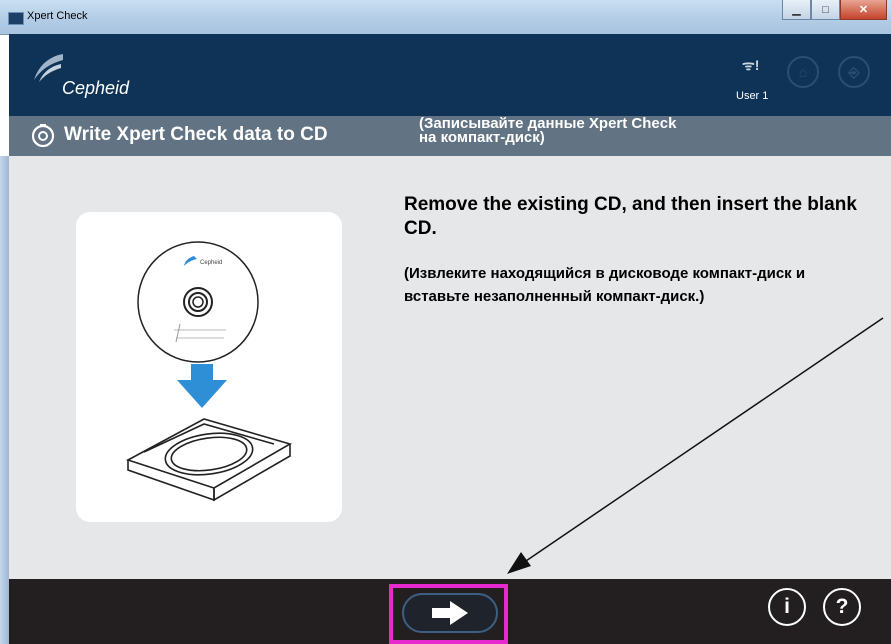 The height and width of the screenshot is (644, 891). What do you see at coordinates (842, 607) in the screenshot?
I see `help-button: ?` at bounding box center [842, 607].